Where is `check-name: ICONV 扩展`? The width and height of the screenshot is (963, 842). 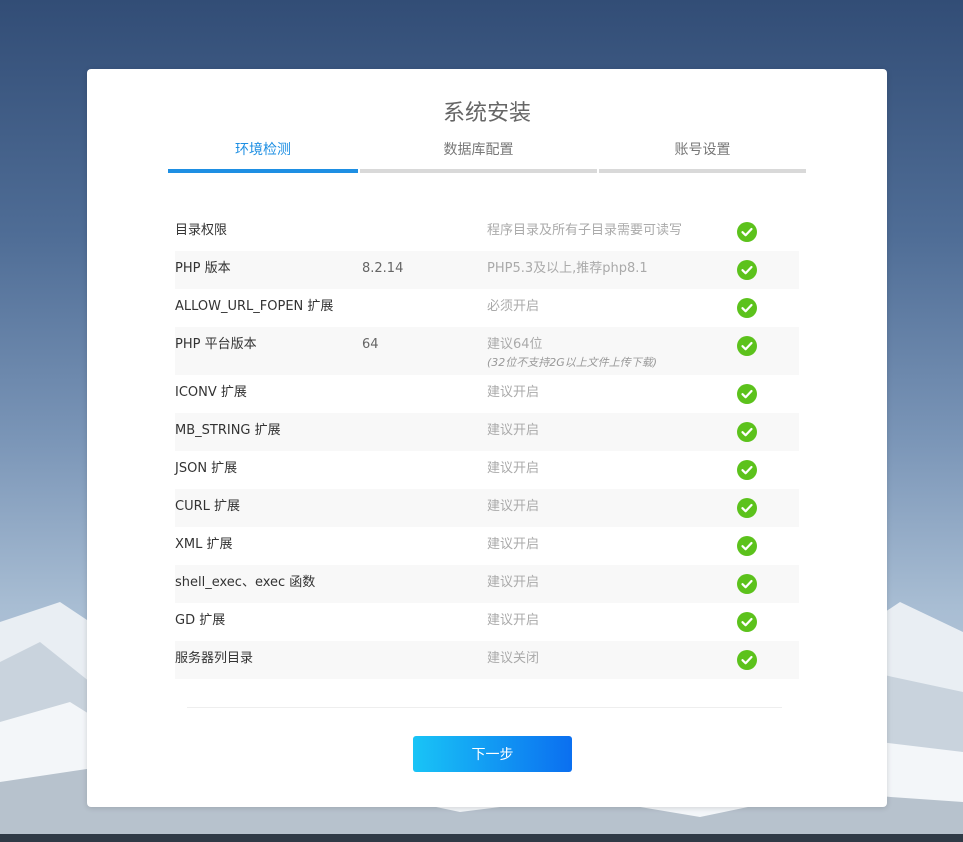 check-name: ICONV 扩展 is located at coordinates (211, 392).